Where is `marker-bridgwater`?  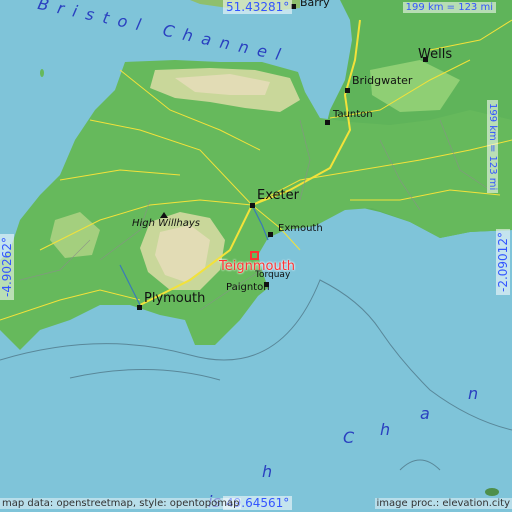
marker-bridgwater is located at coordinates (347, 90).